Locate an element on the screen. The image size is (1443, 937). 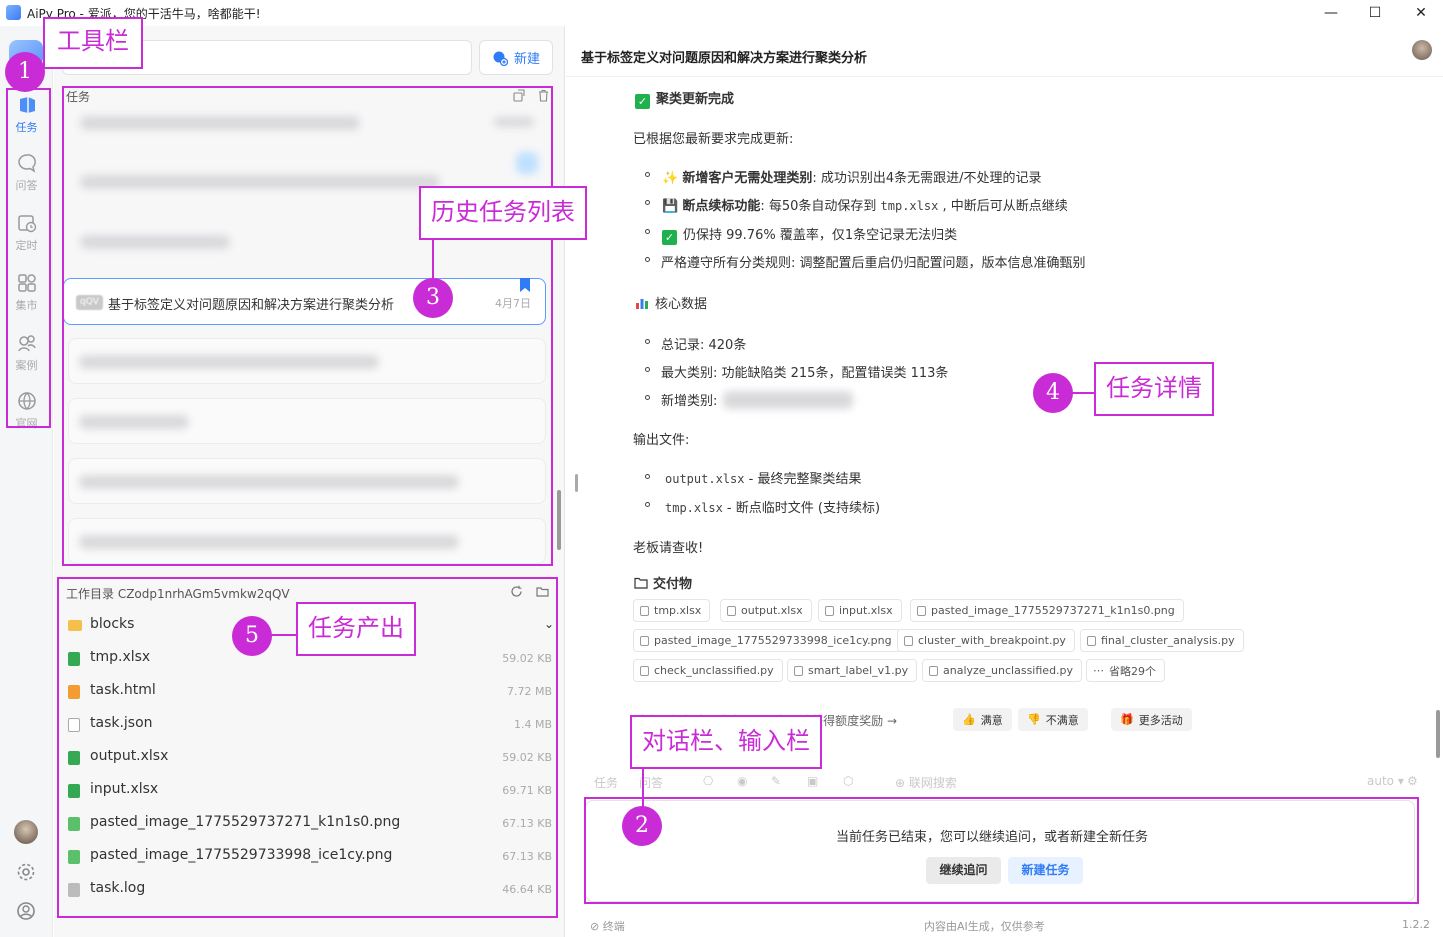
annotation-box-toolbar is located at coordinates (28, 258).